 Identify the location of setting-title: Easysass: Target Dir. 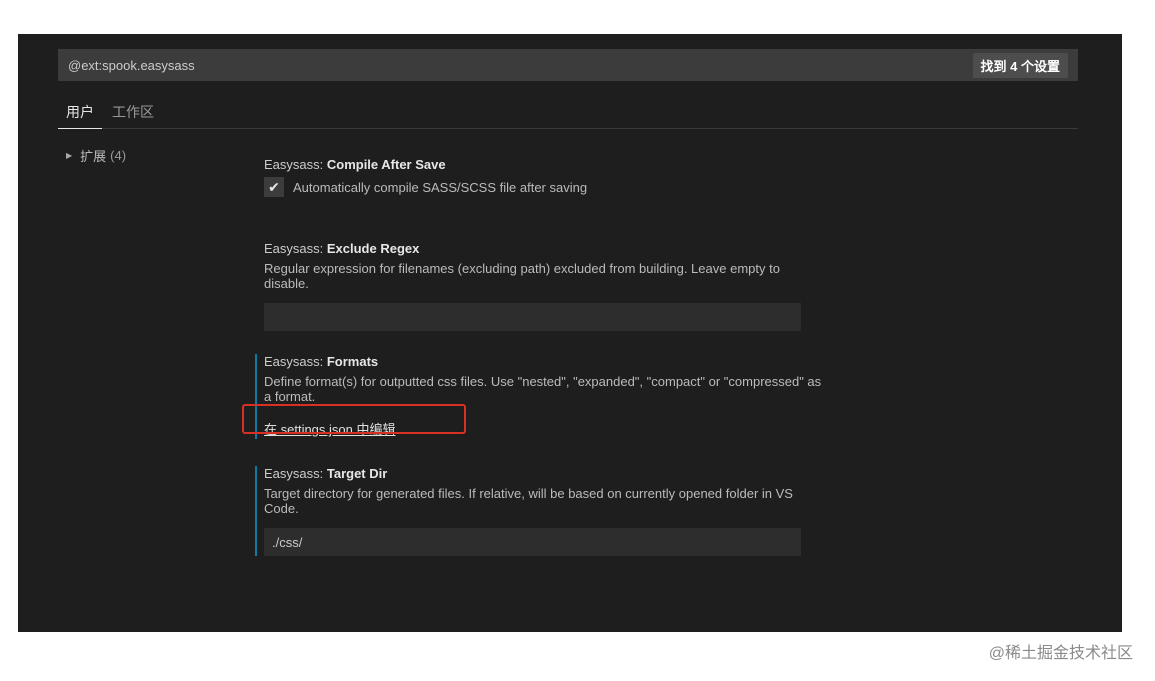
(544, 473).